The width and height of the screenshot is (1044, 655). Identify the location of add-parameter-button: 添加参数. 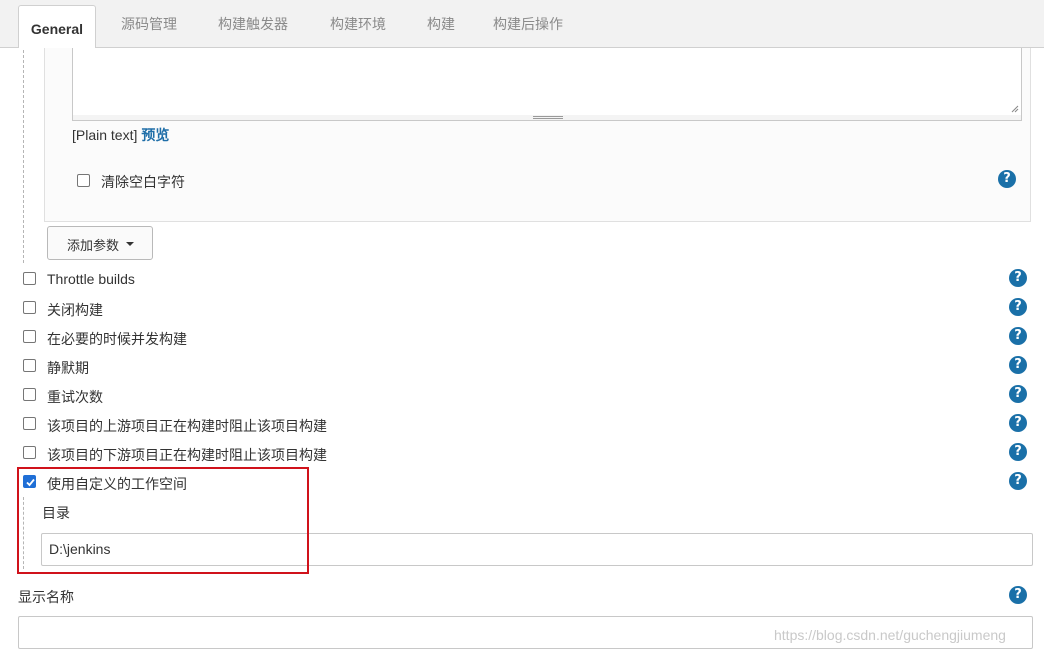
(100, 243).